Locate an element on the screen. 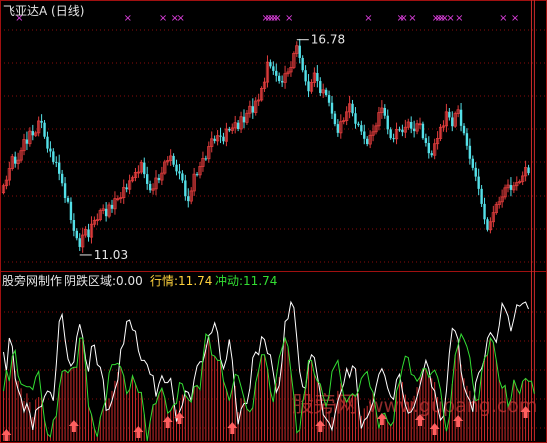 This screenshot has height=443, width=547. high-price-label: 16.78 is located at coordinates (328, 40).